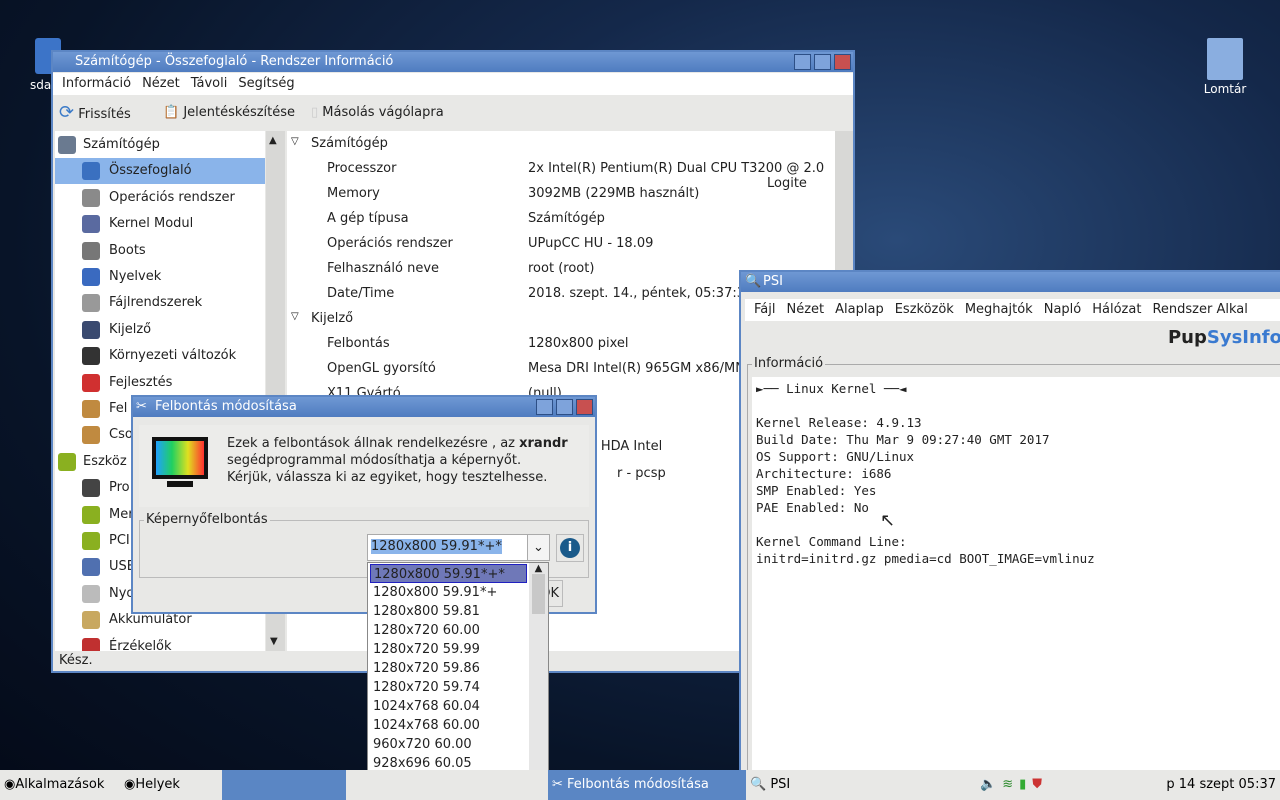  What do you see at coordinates (160, 224) in the screenshot?
I see `sidebar-item: Kernel Modul` at bounding box center [160, 224].